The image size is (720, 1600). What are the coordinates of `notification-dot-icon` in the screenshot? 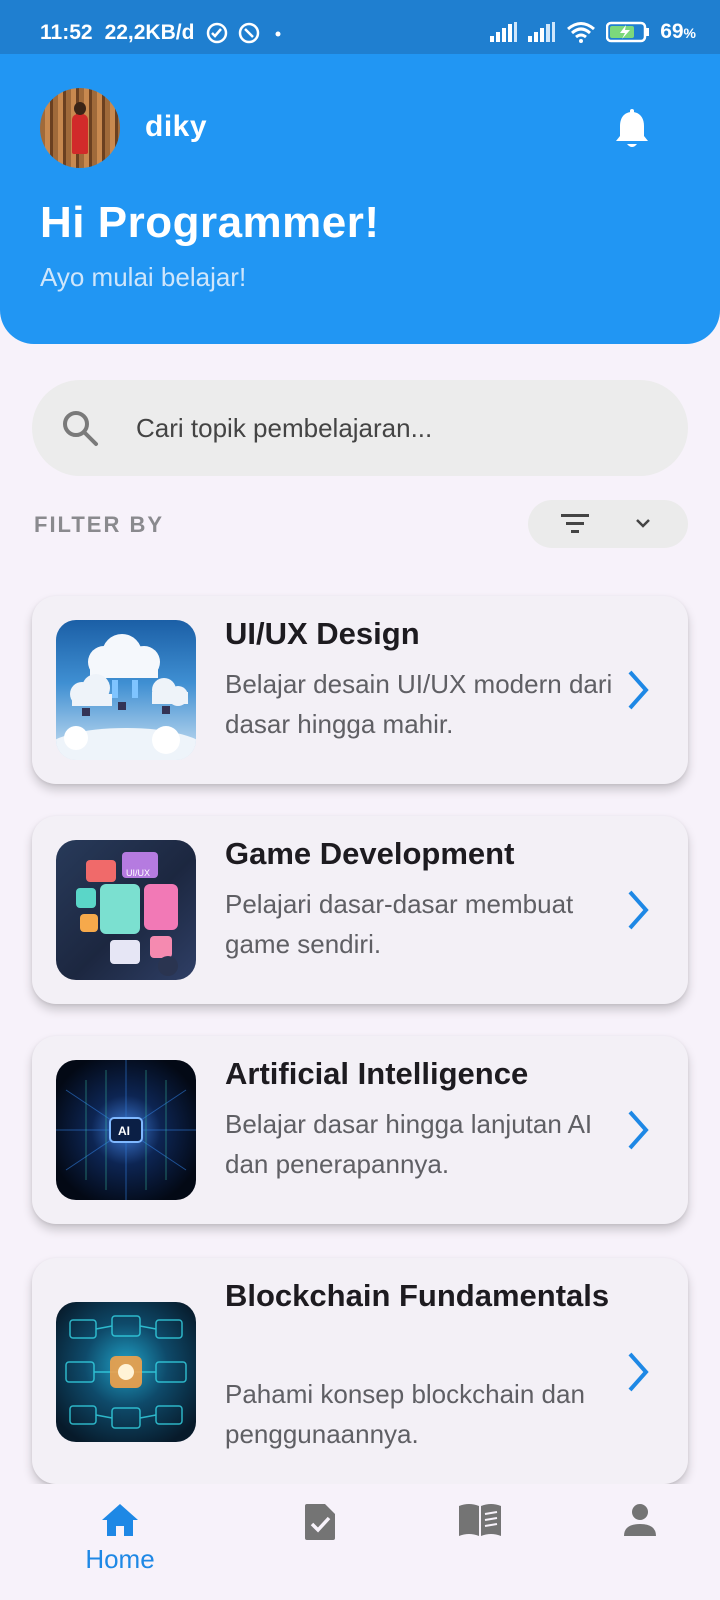 It's located at (278, 34).